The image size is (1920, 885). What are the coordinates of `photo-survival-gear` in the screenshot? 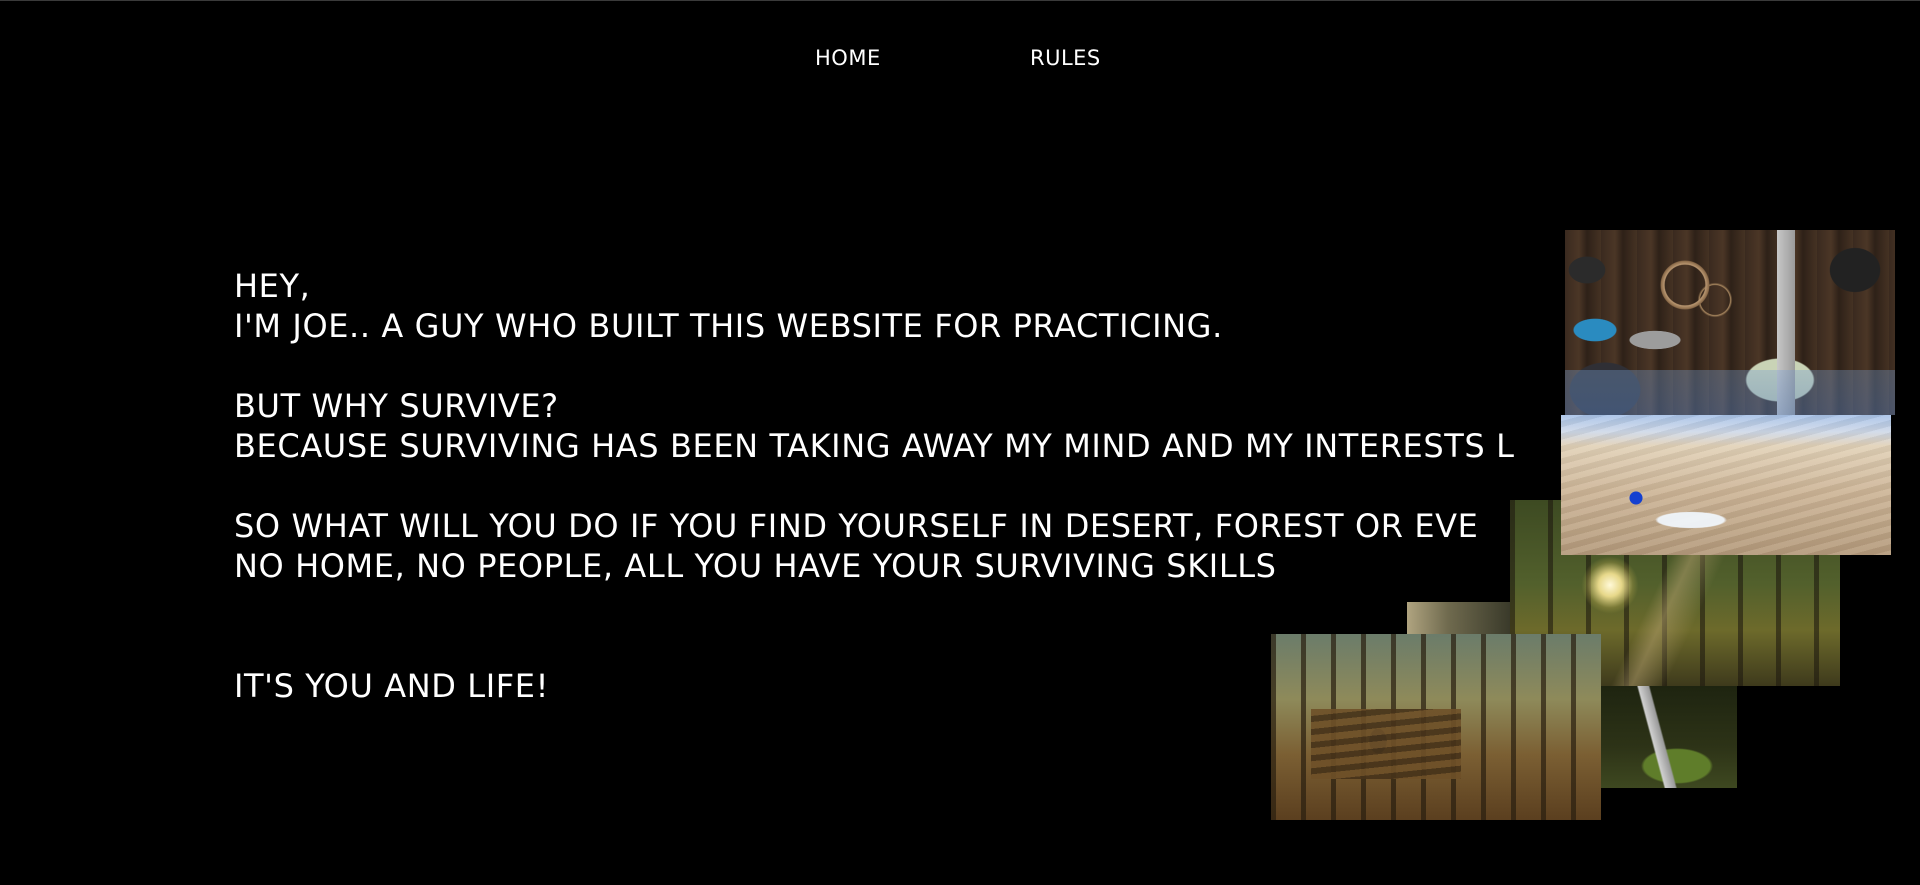 It's located at (1730, 322).